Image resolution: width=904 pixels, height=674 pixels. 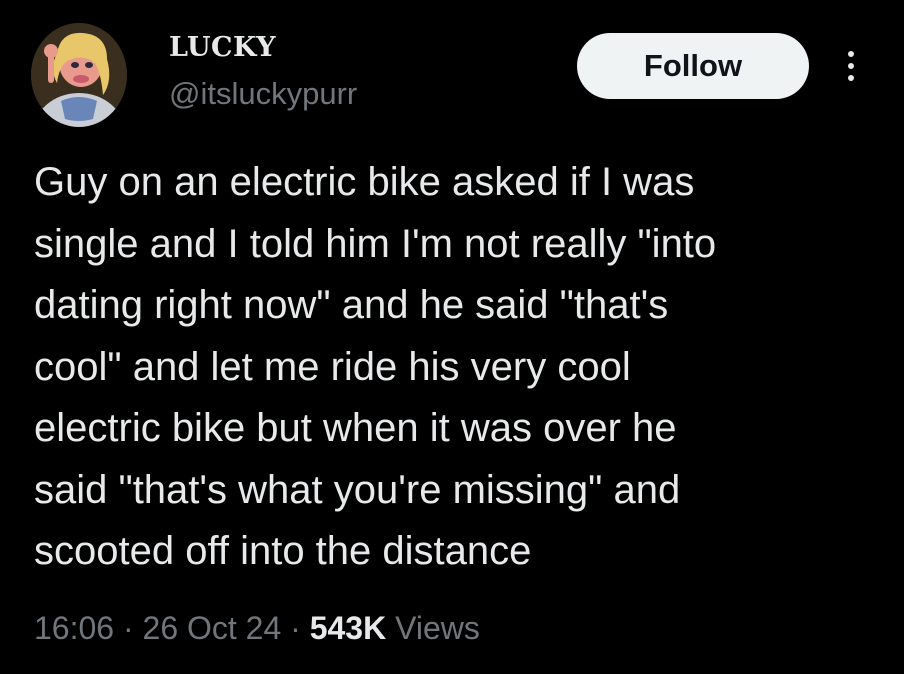 I want to click on more-options-button, so click(x=851, y=66).